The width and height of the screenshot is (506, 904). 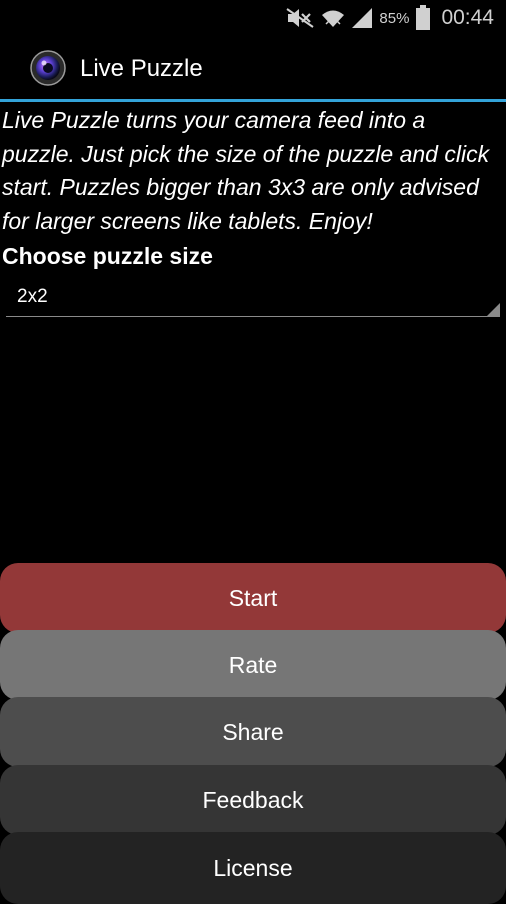 What do you see at coordinates (300, 18) in the screenshot?
I see `mute-icon` at bounding box center [300, 18].